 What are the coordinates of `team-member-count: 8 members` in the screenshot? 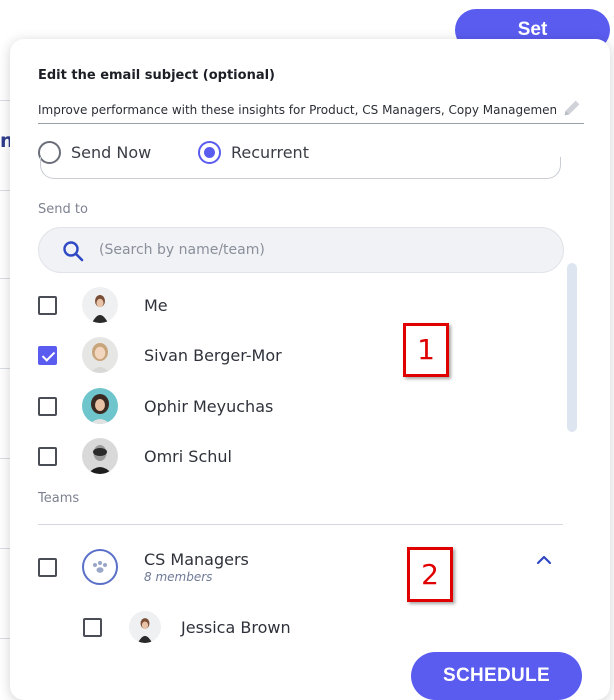 It's located at (178, 577).